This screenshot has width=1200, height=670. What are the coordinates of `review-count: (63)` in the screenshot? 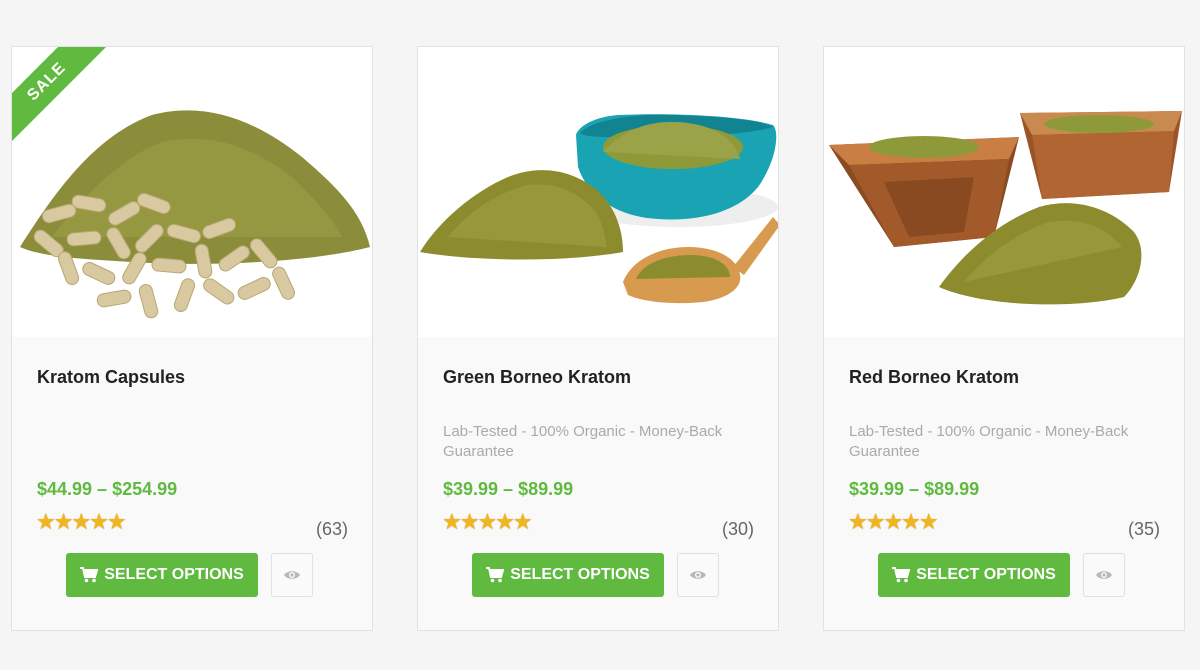 It's located at (332, 529).